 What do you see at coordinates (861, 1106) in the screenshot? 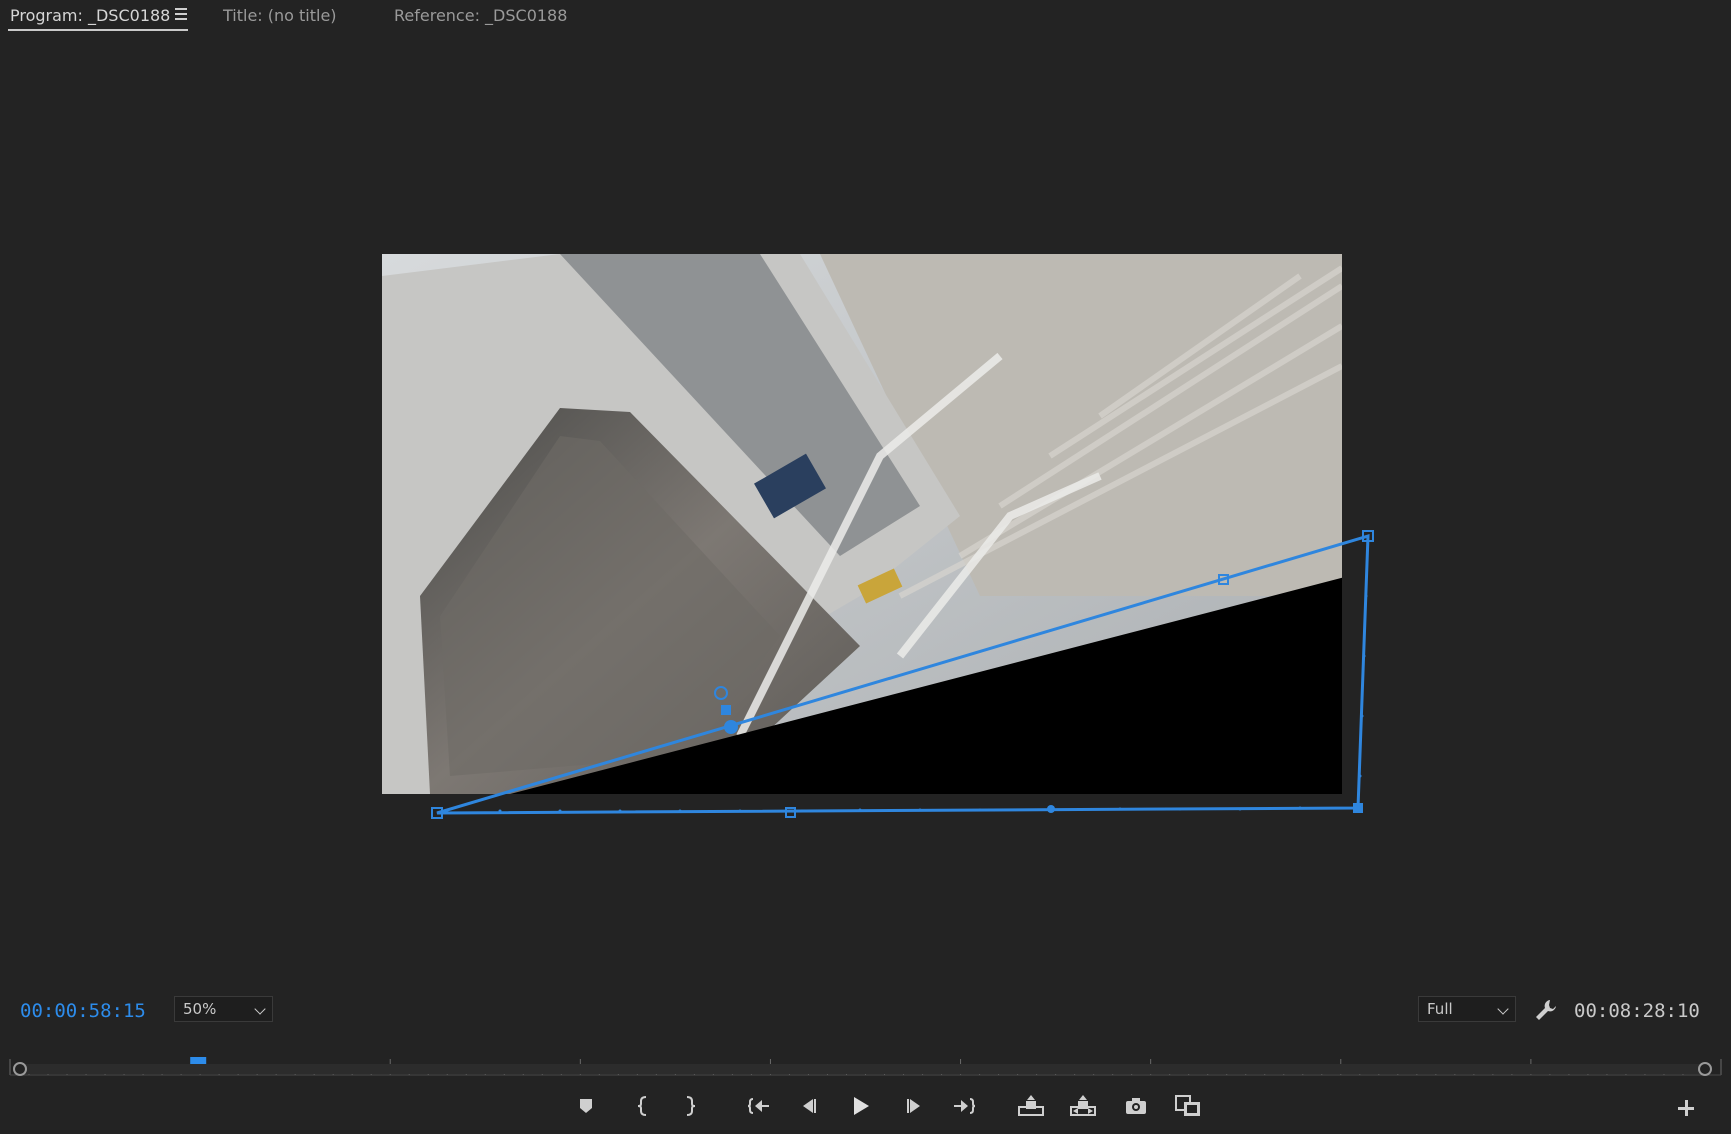
I see `play-icon` at bounding box center [861, 1106].